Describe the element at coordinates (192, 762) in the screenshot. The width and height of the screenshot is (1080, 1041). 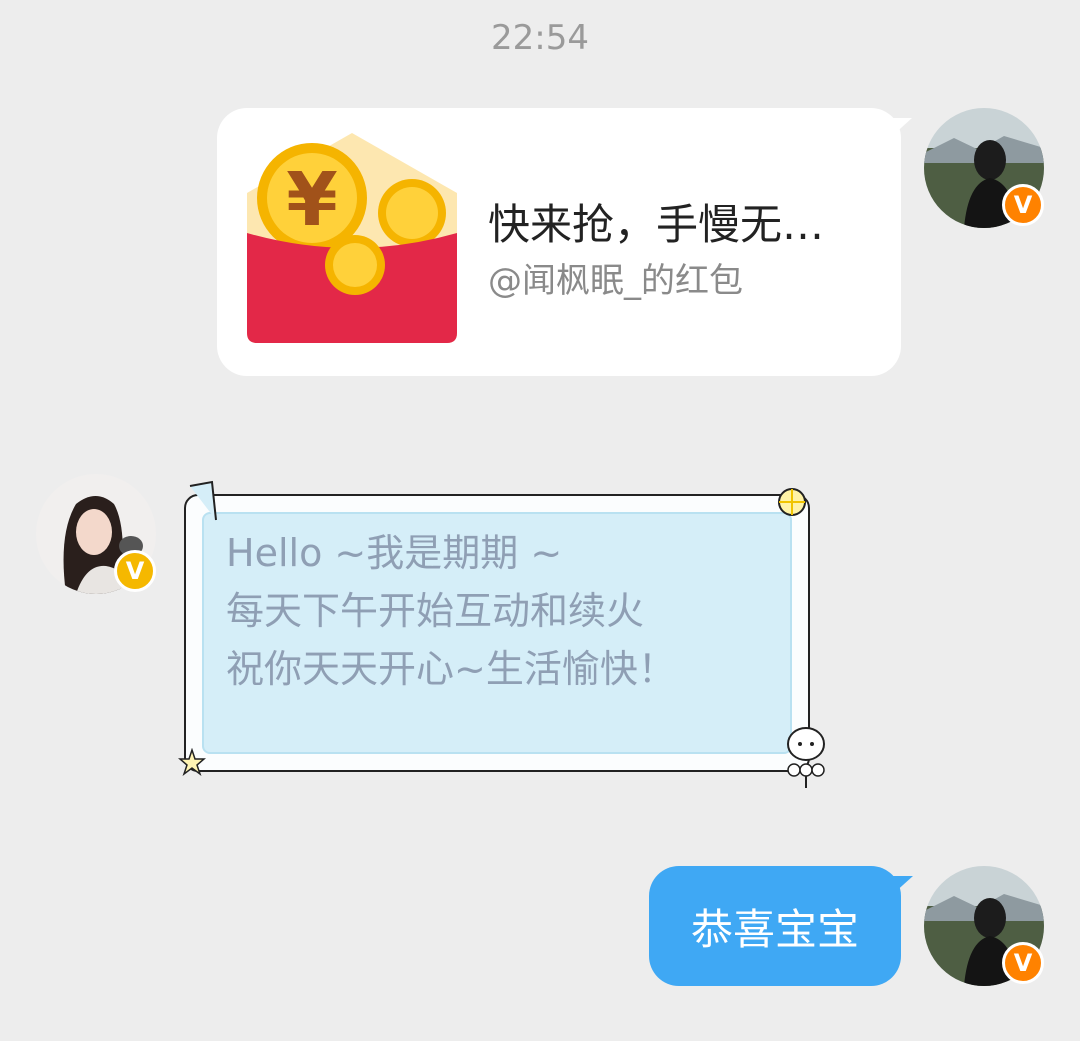
I see `star-decoration-icon` at that location.